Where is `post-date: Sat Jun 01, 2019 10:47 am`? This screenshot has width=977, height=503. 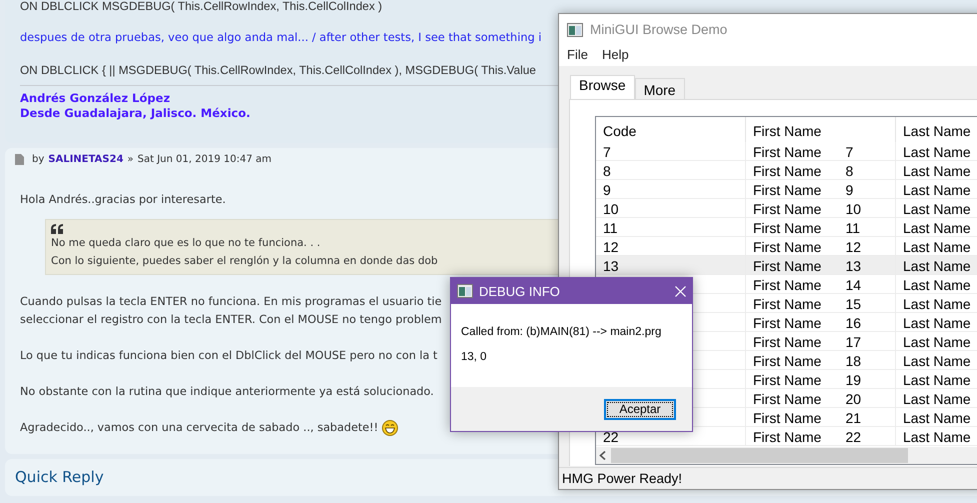 post-date: Sat Jun 01, 2019 10:47 am is located at coordinates (205, 159).